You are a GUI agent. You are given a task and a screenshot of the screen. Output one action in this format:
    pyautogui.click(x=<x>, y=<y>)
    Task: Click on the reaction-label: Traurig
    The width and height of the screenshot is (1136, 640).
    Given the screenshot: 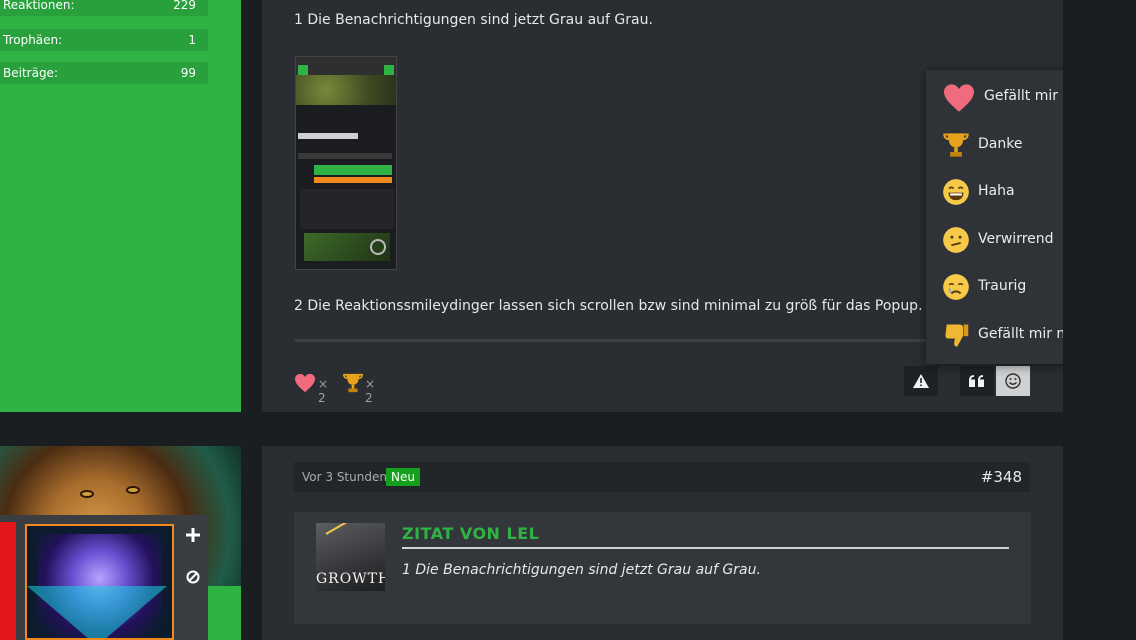 What is the action you would take?
    pyautogui.click(x=1002, y=286)
    